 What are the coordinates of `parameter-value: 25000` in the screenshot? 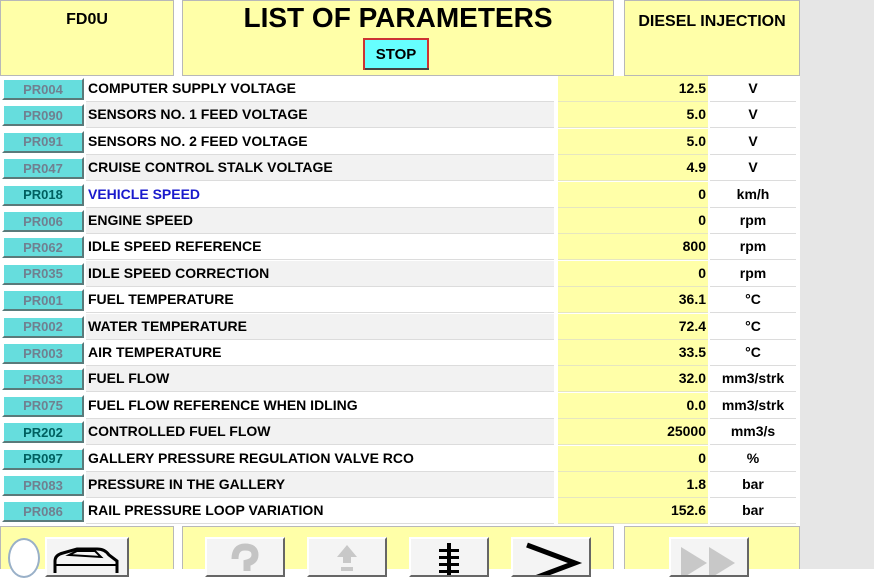 It's located at (633, 432).